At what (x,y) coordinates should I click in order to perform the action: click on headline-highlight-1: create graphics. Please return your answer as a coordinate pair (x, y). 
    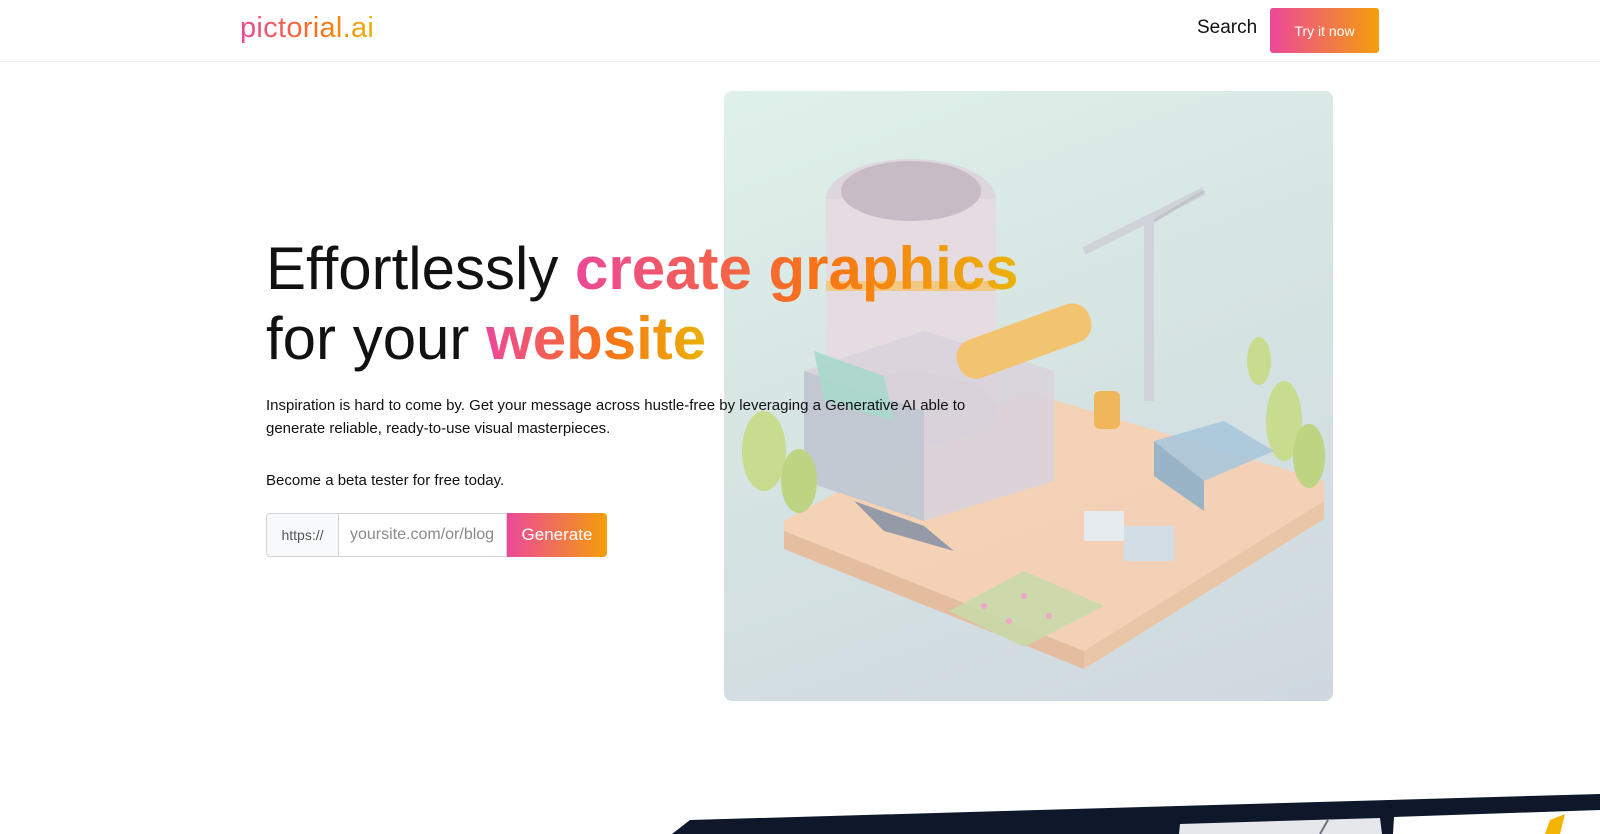
    Looking at the image, I should click on (797, 268).